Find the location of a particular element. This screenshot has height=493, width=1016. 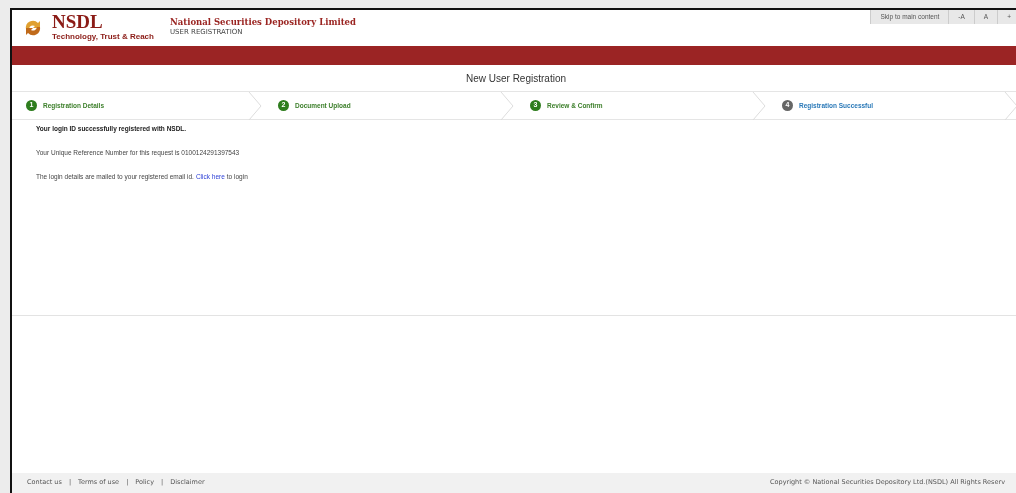

logo-tagline: Technology, Trust & Reach is located at coordinates (103, 37).